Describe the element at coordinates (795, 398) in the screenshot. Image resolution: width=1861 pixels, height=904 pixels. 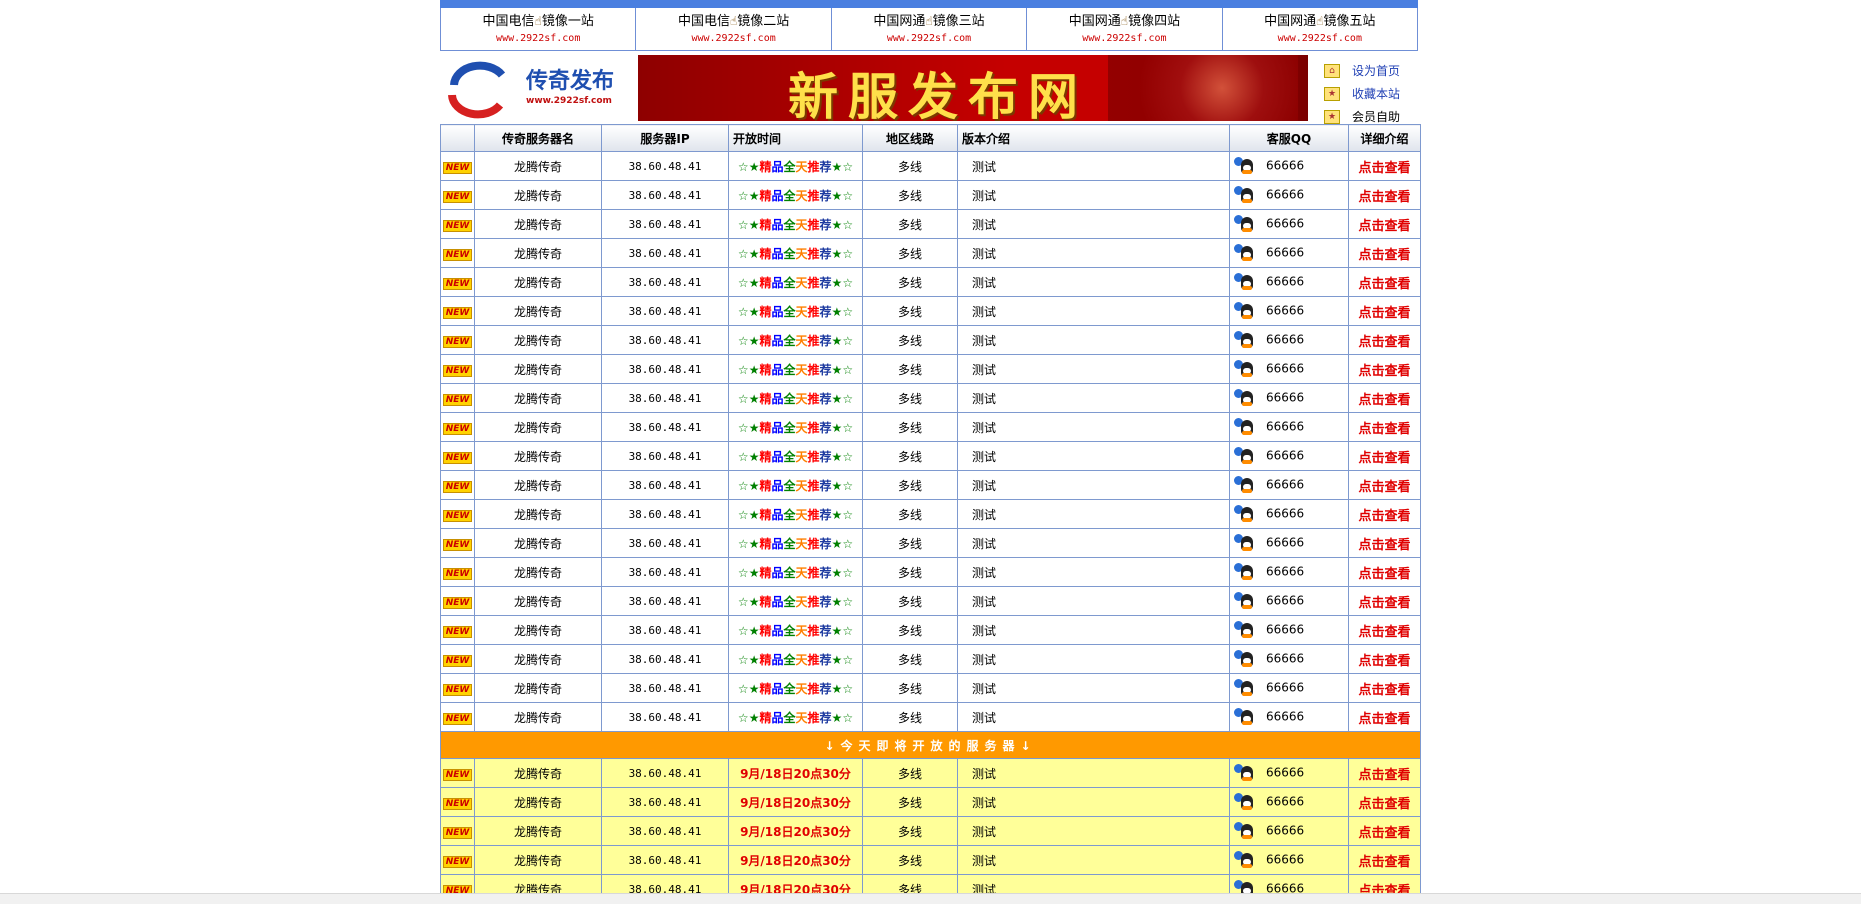
I see `open-time-text: ☆★精品全天推荐★☆` at that location.